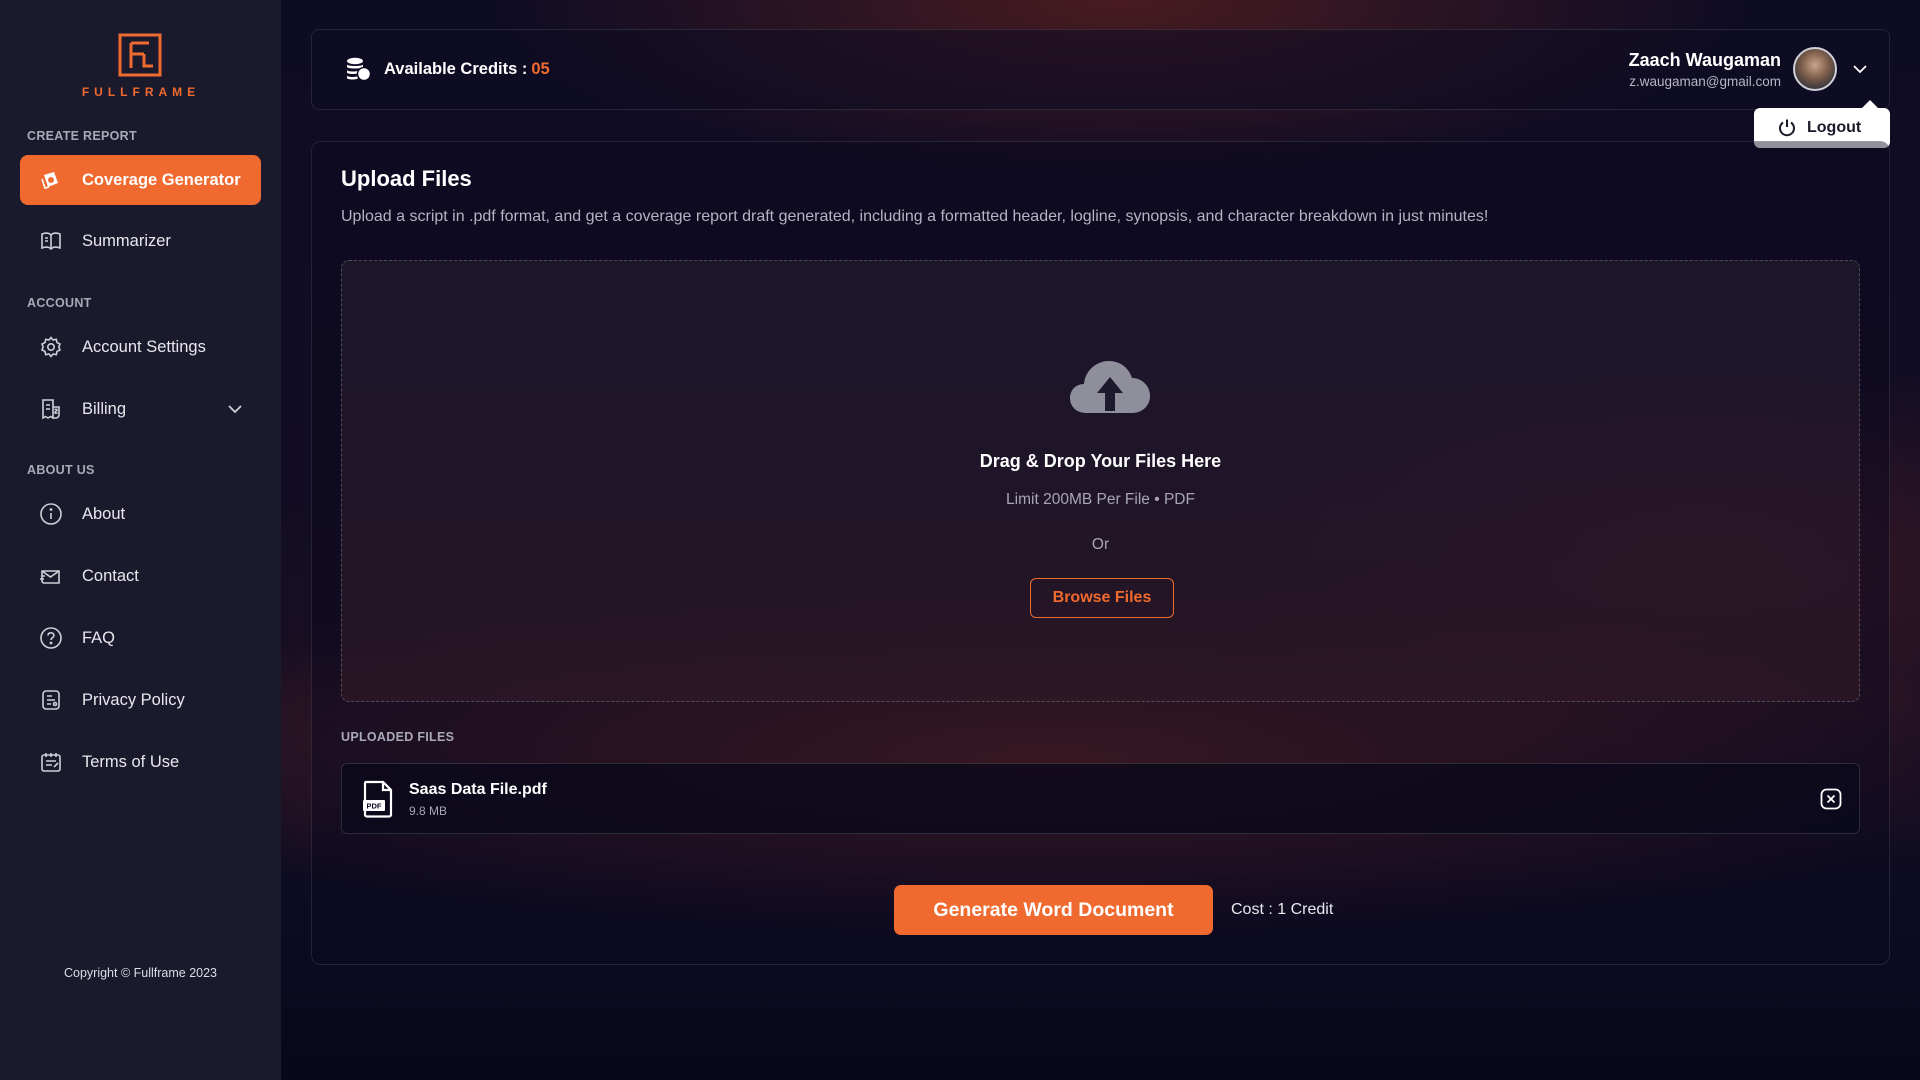  I want to click on sidebar-item-label: FAQ, so click(99, 637).